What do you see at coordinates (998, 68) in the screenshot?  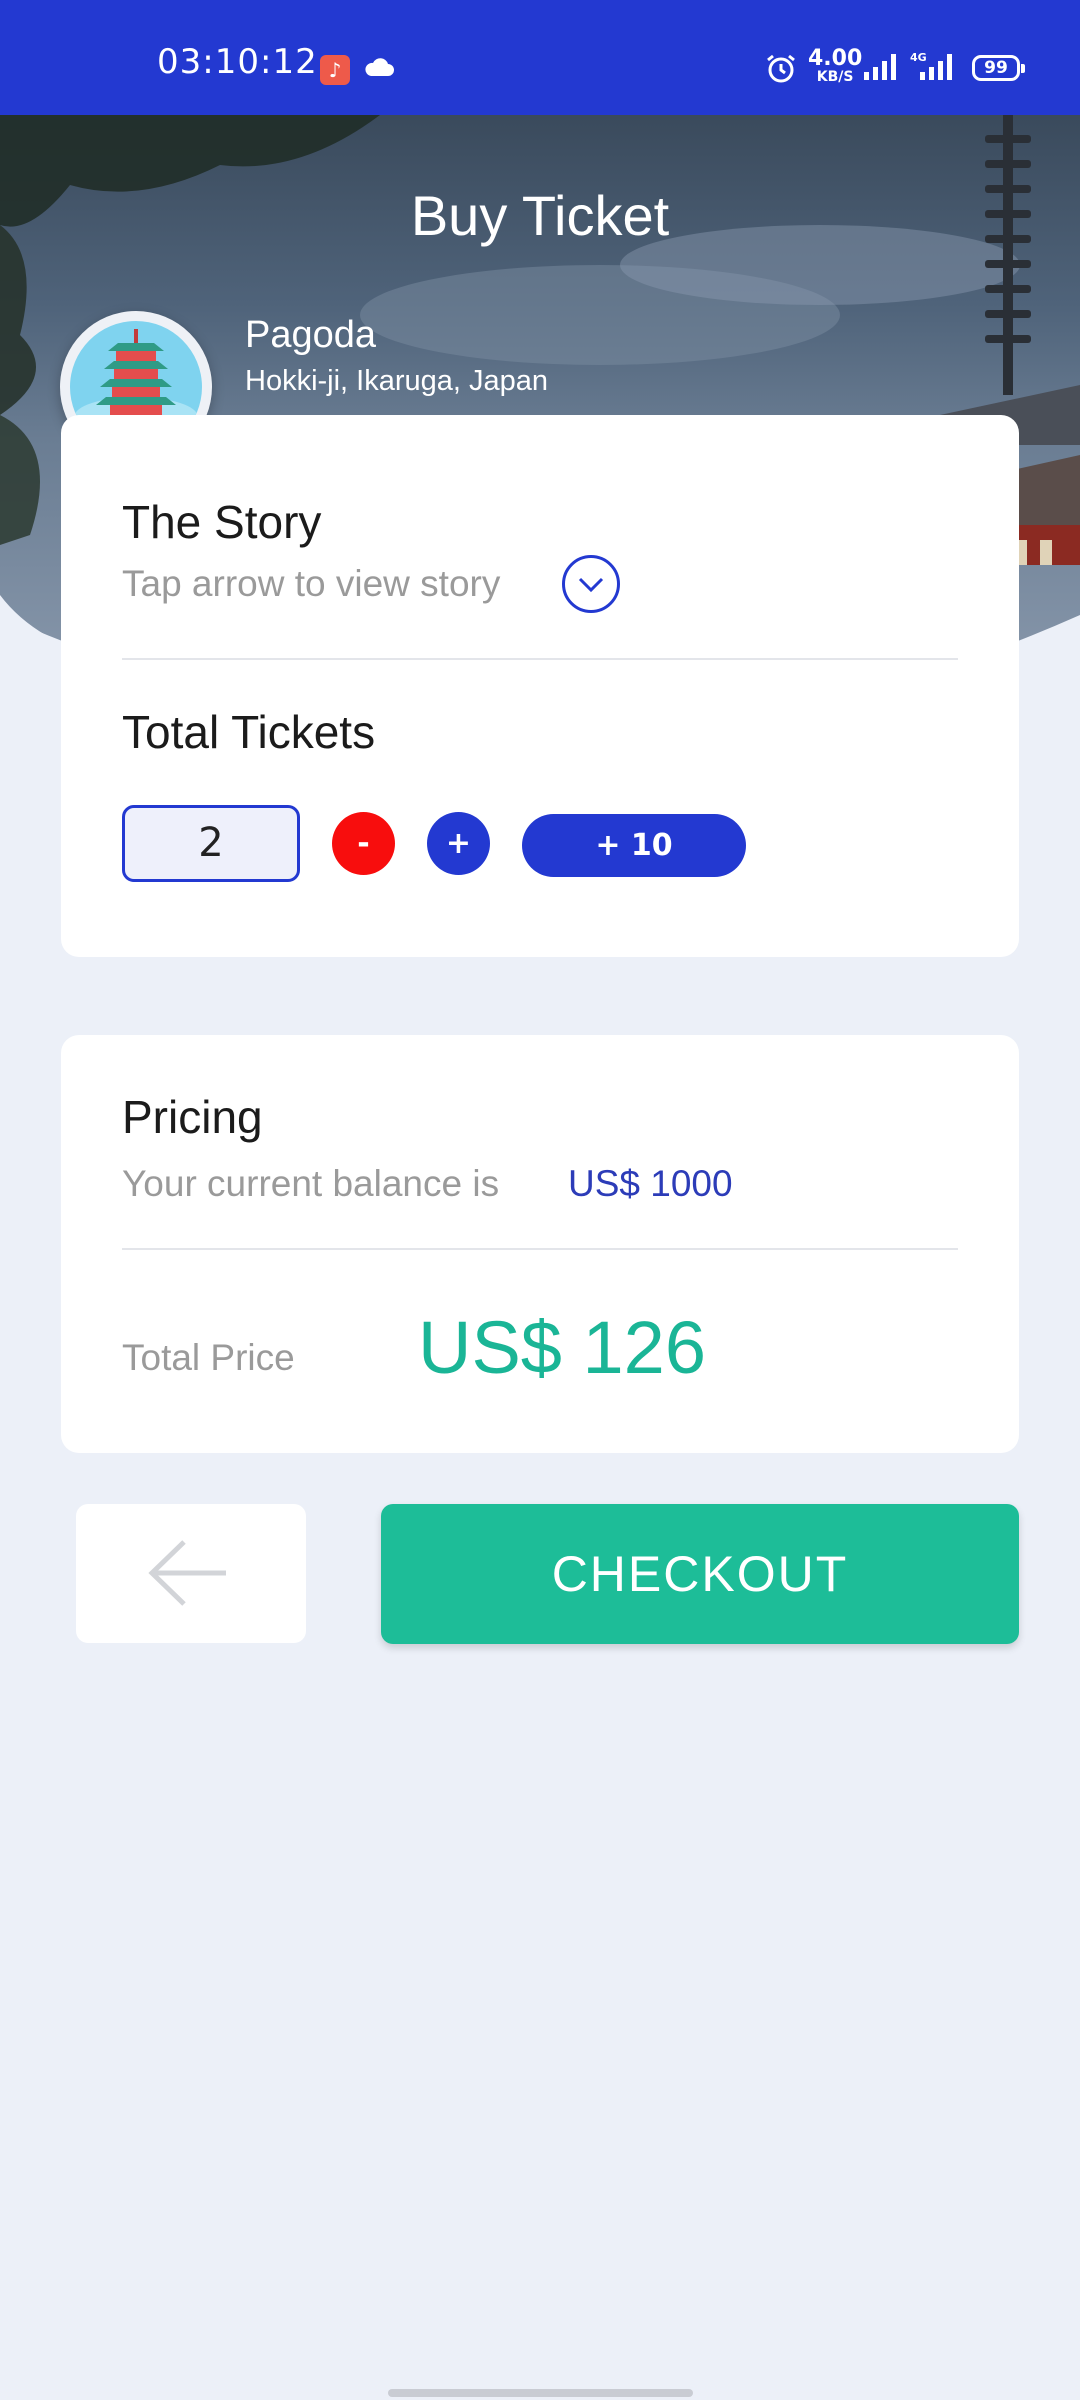 I see `battery-icon: 99` at bounding box center [998, 68].